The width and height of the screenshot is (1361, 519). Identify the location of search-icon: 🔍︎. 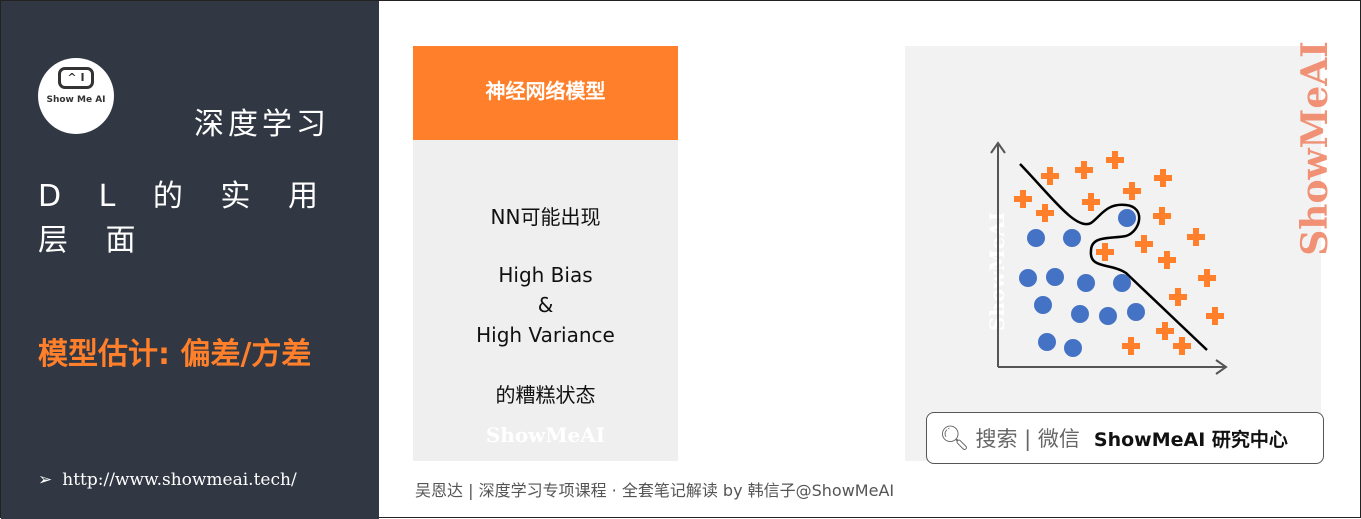
(954, 438).